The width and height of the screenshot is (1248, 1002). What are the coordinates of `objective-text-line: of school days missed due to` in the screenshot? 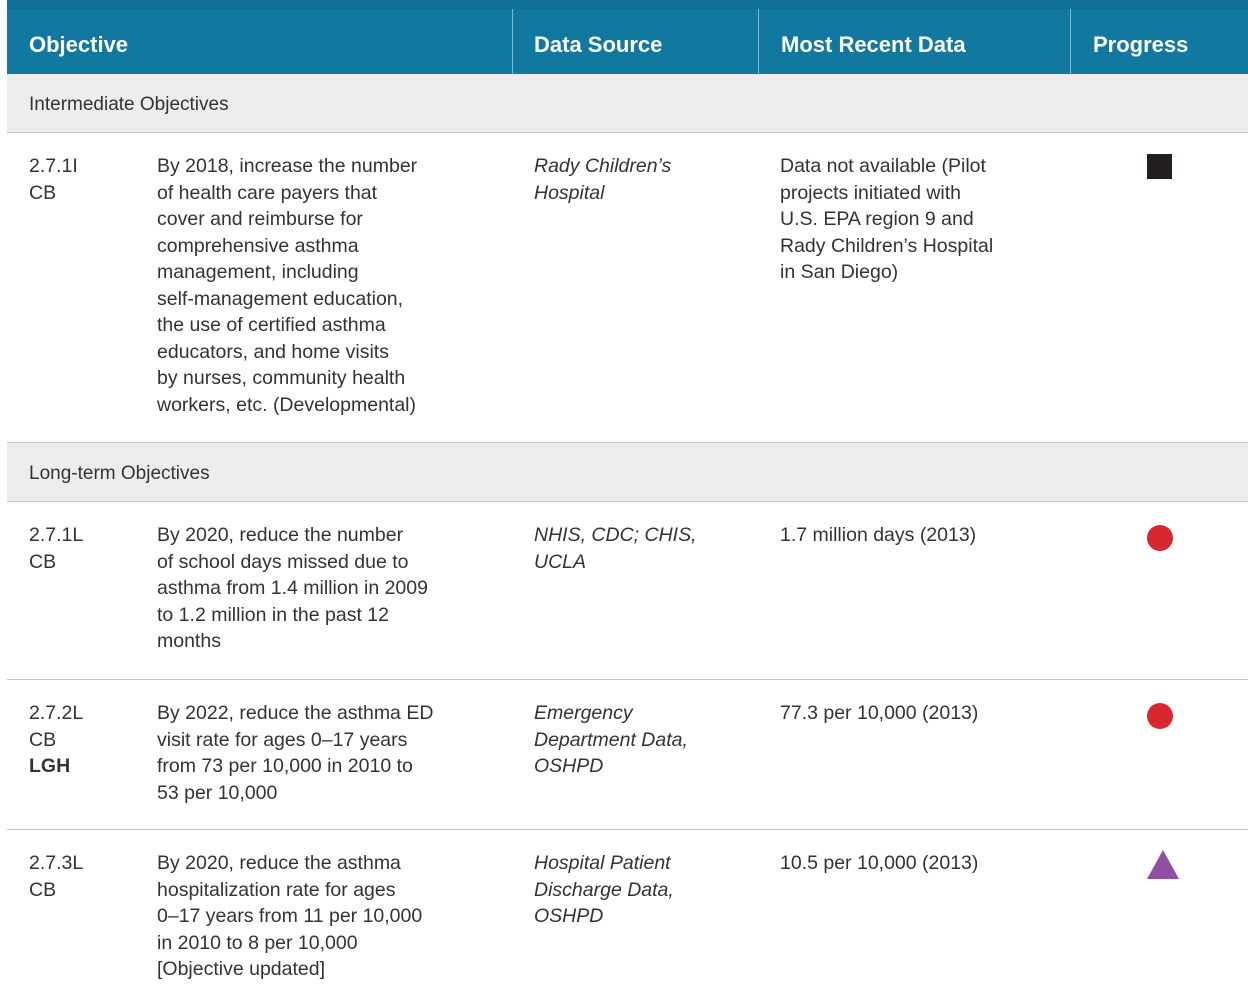 It's located at (283, 561).